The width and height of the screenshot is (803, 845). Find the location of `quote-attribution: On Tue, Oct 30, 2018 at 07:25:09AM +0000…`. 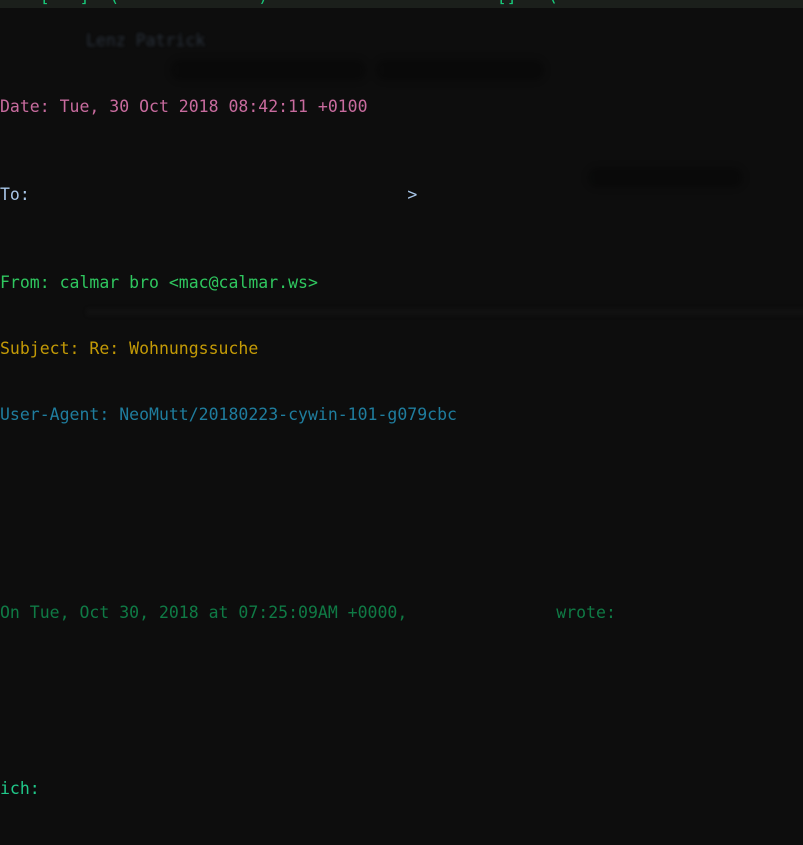

quote-attribution: On Tue, Oct 30, 2018 at 07:25:09AM +0000… is located at coordinates (401, 613).